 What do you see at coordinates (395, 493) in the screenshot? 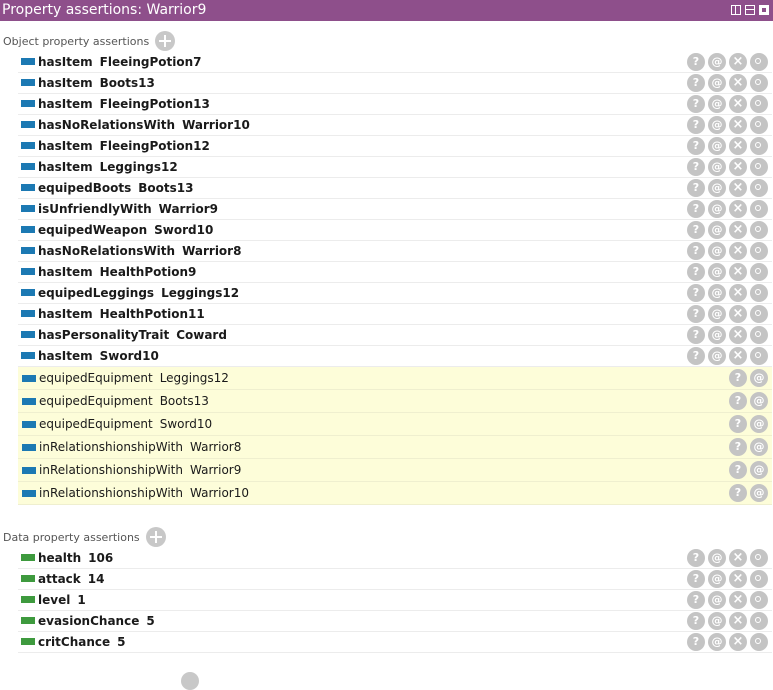
I see `inferred-assertion-row: inRelationshionshipWith Warrior10? @` at bounding box center [395, 493].